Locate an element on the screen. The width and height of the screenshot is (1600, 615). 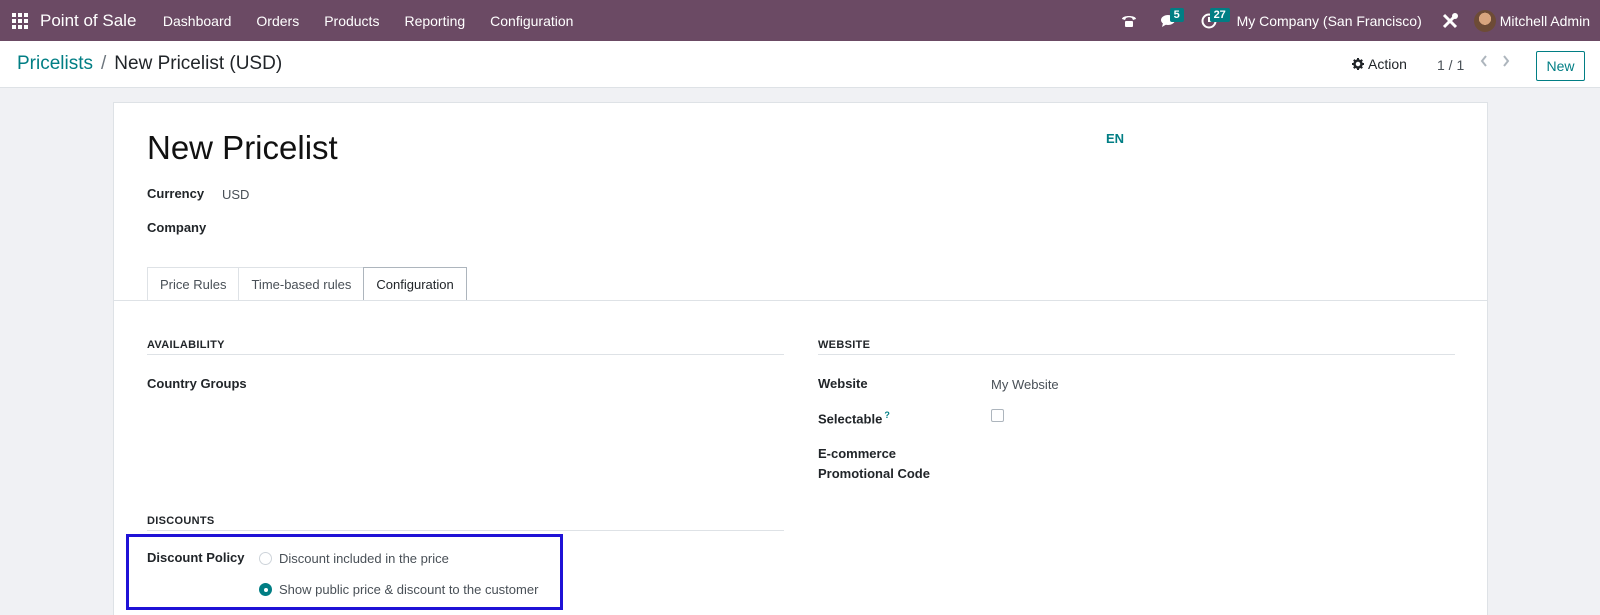
new-button: New is located at coordinates (1560, 66).